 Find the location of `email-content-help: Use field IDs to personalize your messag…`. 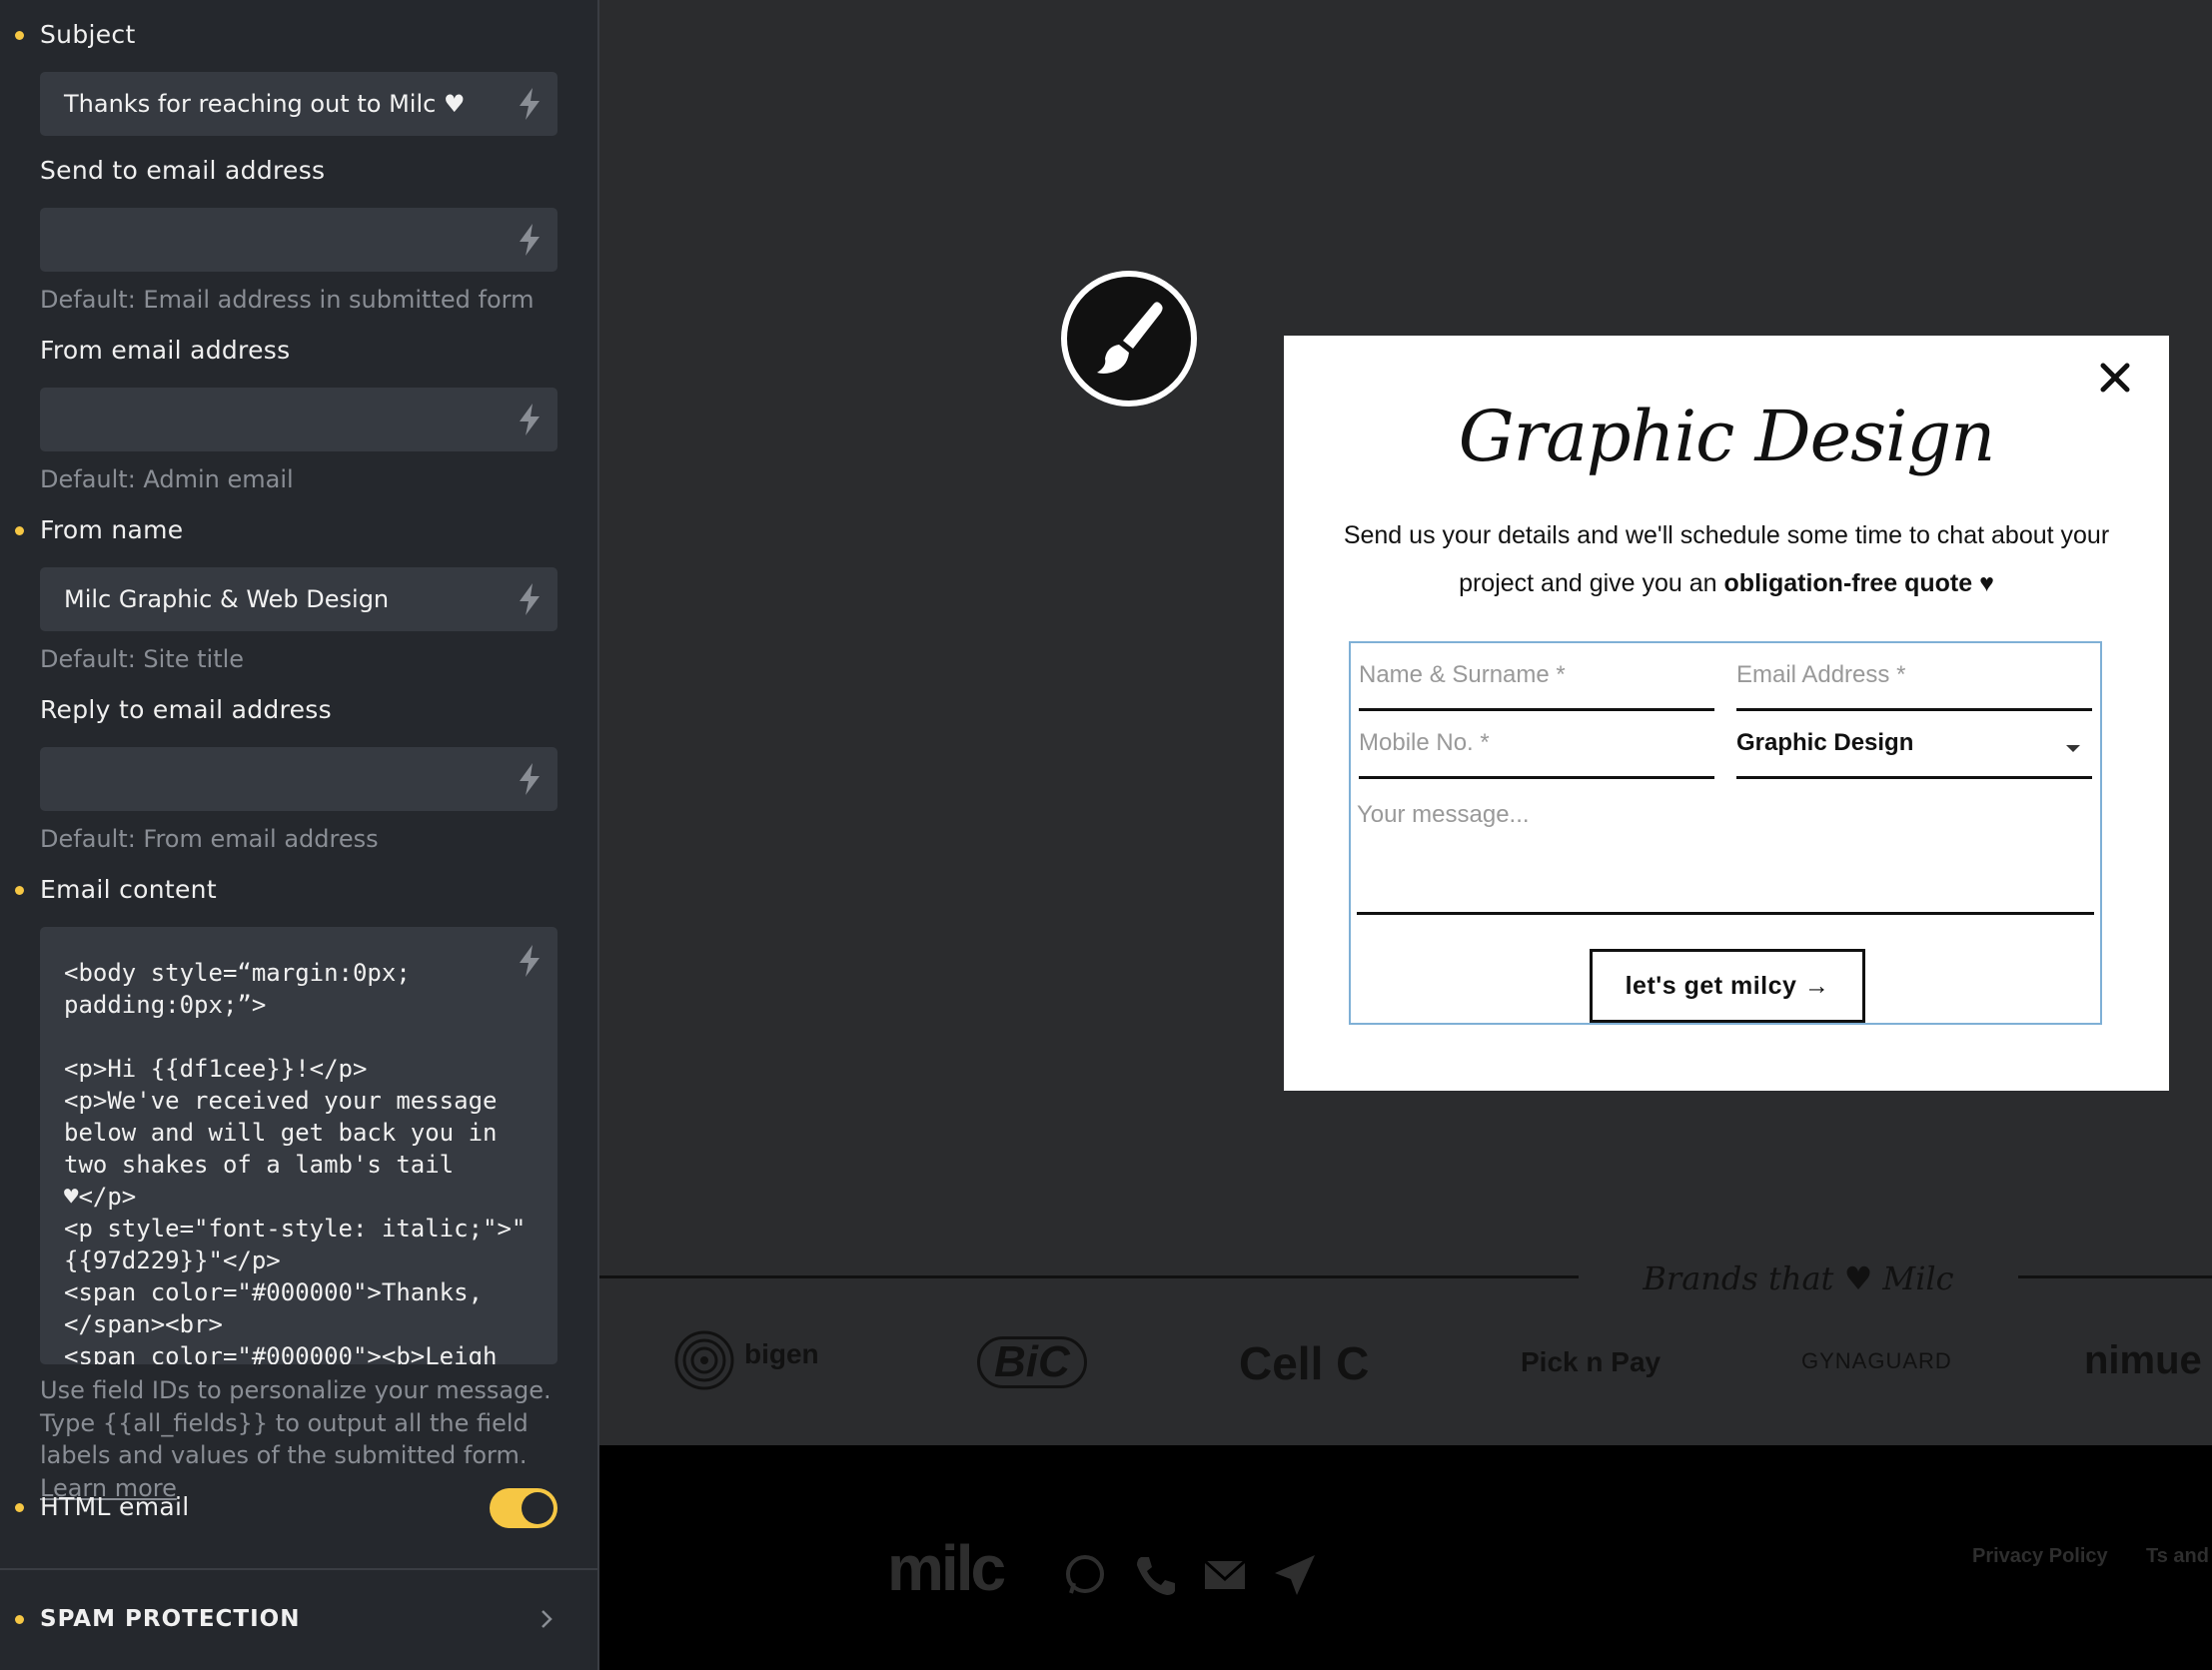

email-content-help: Use field IDs to personalize your messag… is located at coordinates (296, 1439).